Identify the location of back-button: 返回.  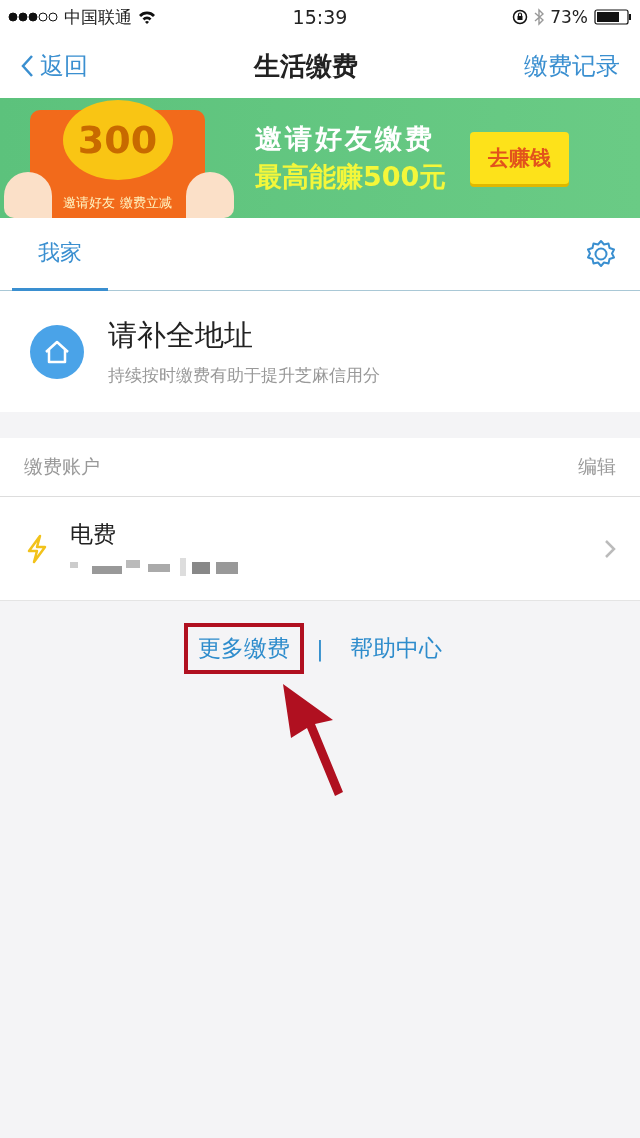
(54, 66).